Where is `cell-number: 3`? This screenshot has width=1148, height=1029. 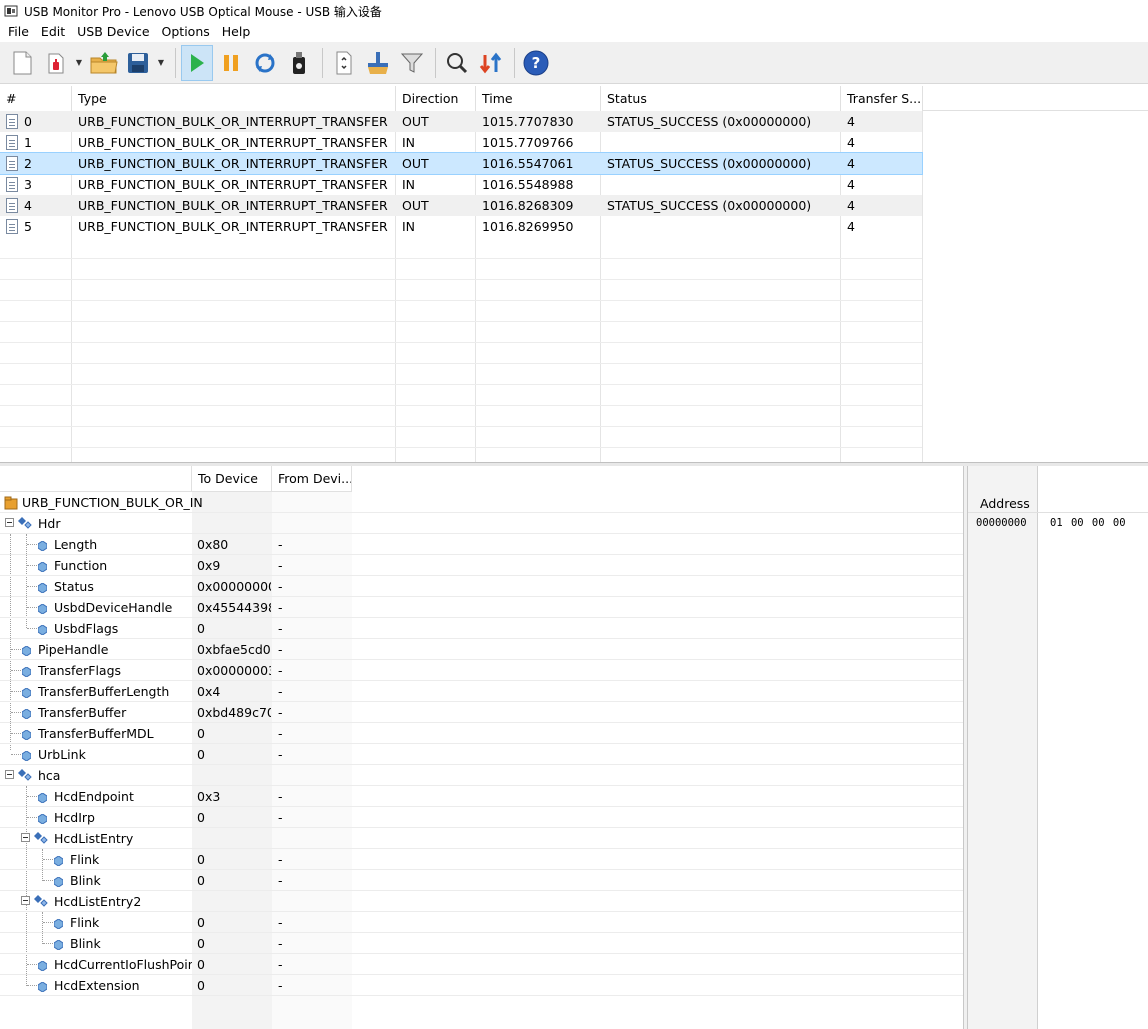
cell-number: 3 is located at coordinates (28, 184).